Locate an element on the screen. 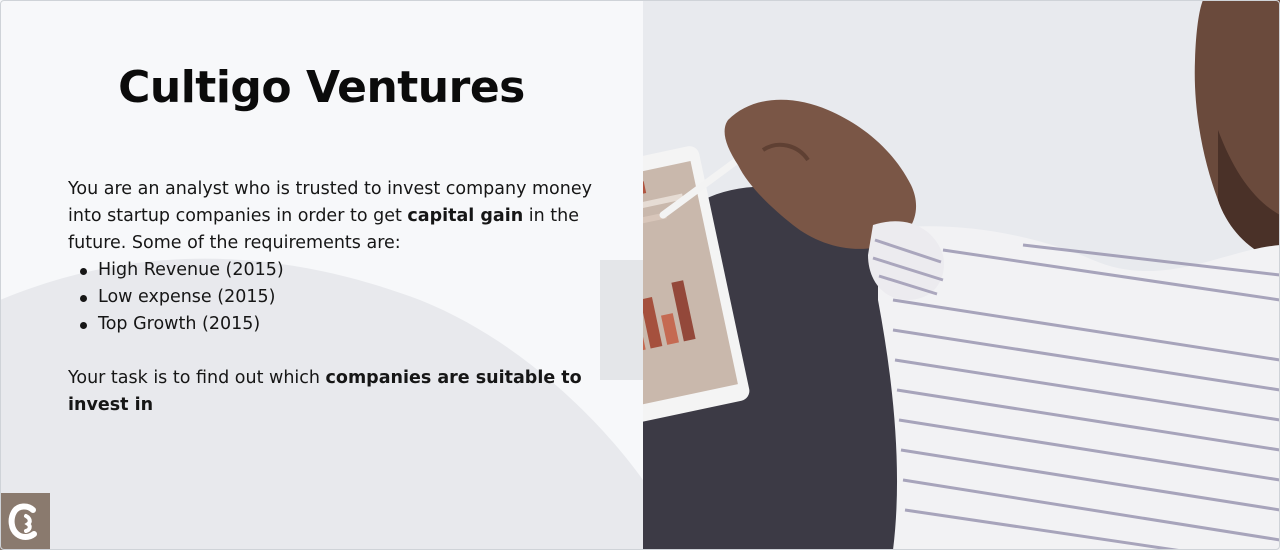 The height and width of the screenshot is (550, 1280). list-item: High Revenue (2015) is located at coordinates (345, 270).